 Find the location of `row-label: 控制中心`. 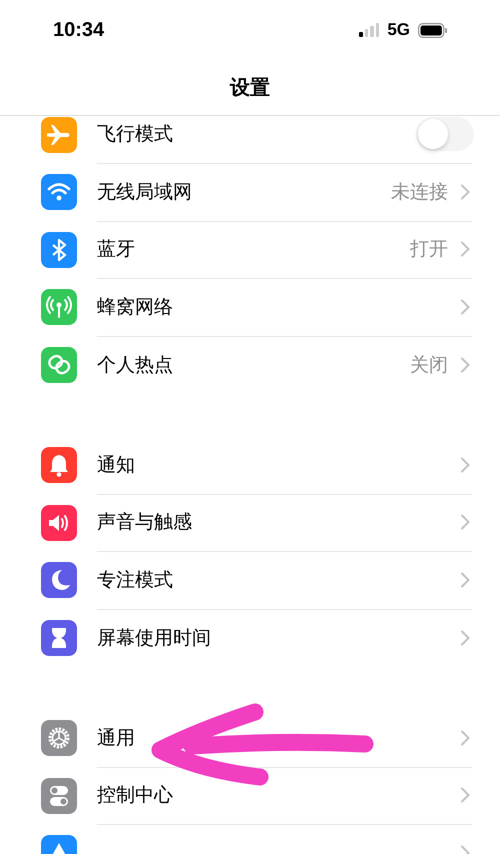

row-label: 控制中心 is located at coordinates (278, 795).